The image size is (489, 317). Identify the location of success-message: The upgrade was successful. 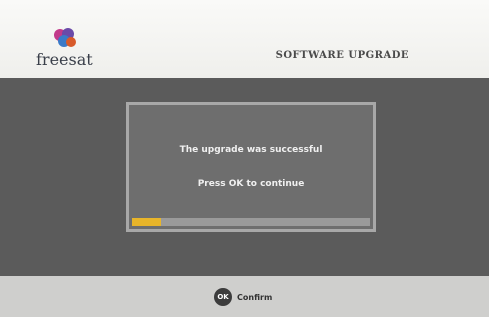
(251, 150).